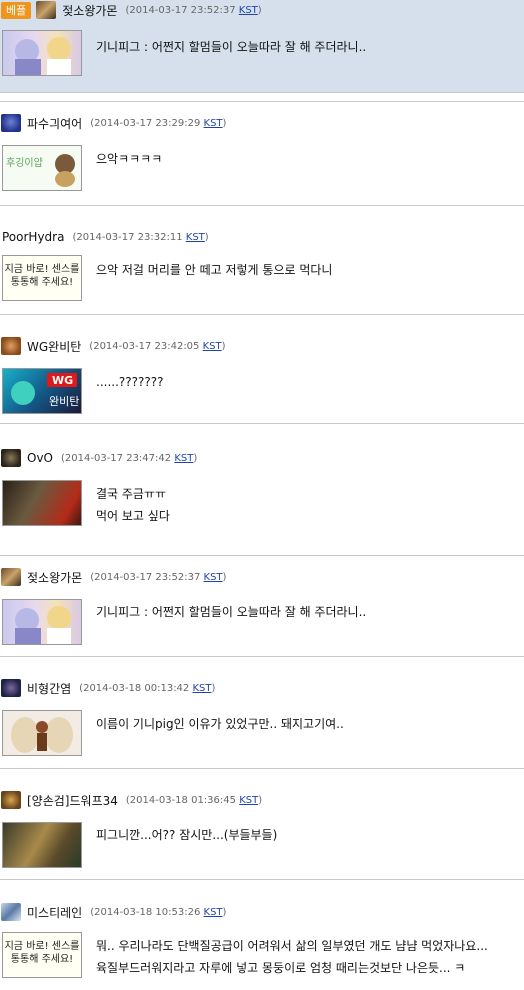  I want to click on comment-timestamp: (2014-03-17 23:47:42 KST), so click(129, 458).